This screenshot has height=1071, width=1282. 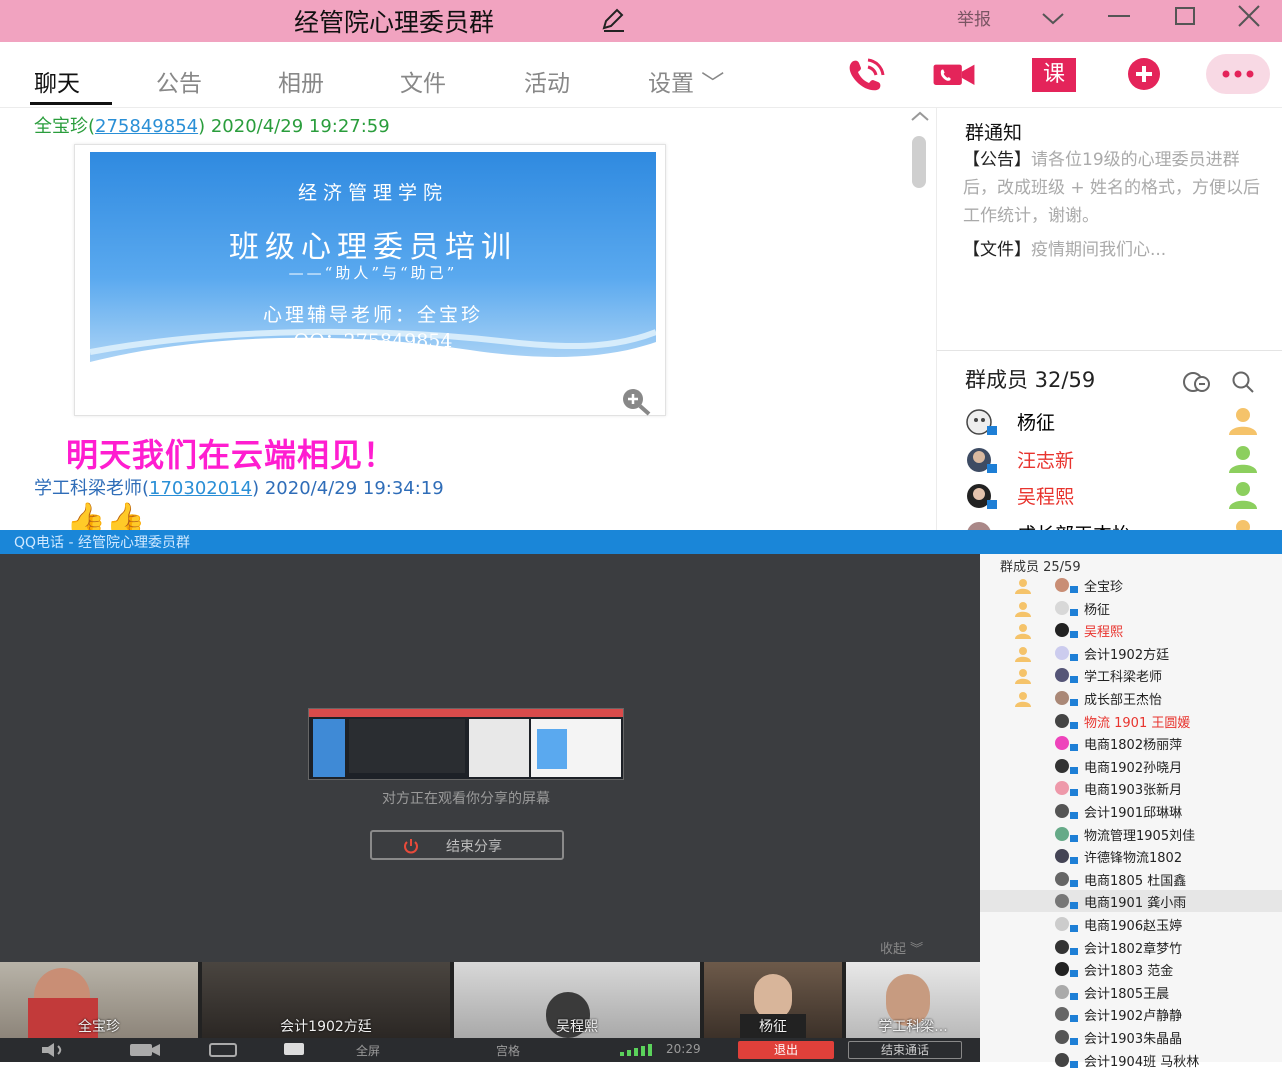 What do you see at coordinates (920, 116) in the screenshot?
I see `chevron-up-icon` at bounding box center [920, 116].